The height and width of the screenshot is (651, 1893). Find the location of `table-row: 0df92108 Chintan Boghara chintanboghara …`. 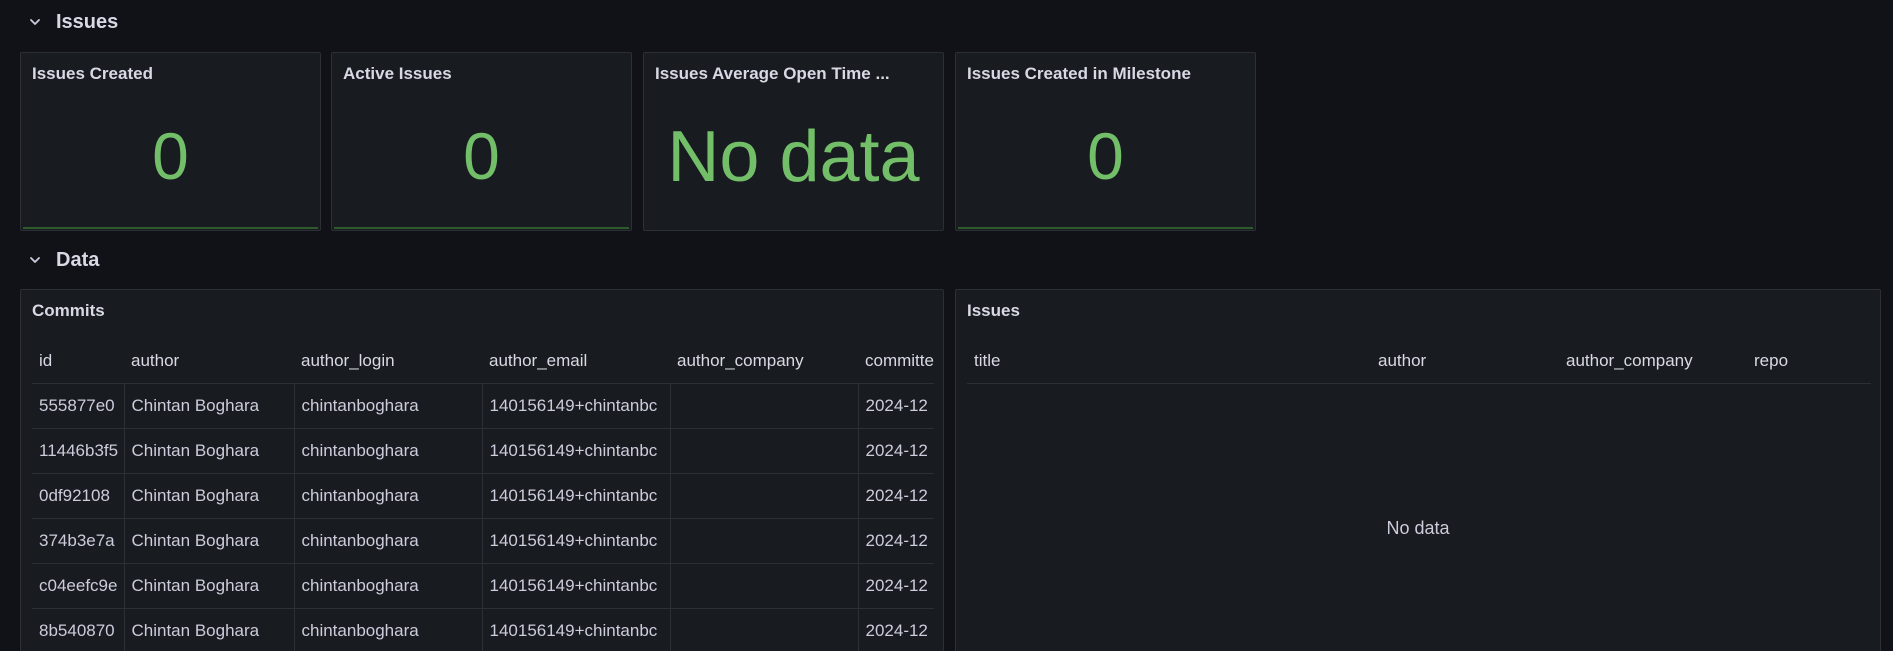

table-row: 0df92108 Chintan Boghara chintanboghara … is located at coordinates (483, 496).